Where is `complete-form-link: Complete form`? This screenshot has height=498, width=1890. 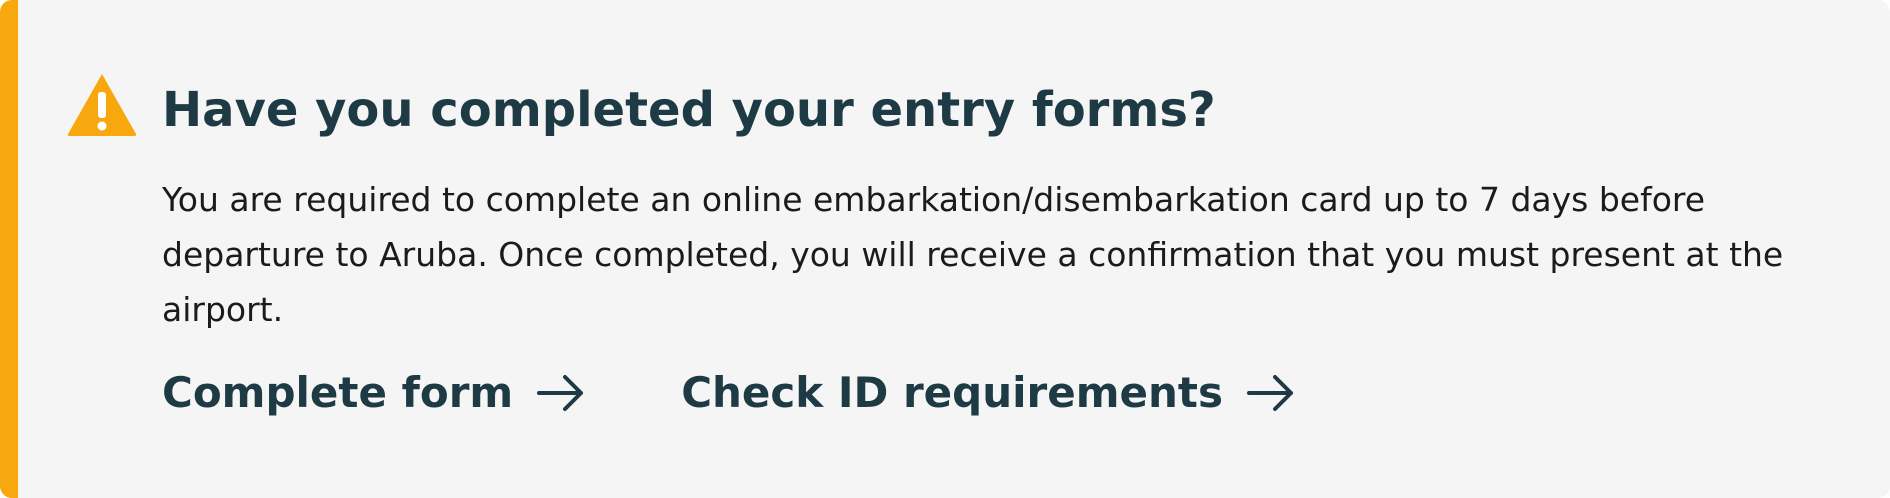
complete-form-link: Complete form is located at coordinates (373, 392).